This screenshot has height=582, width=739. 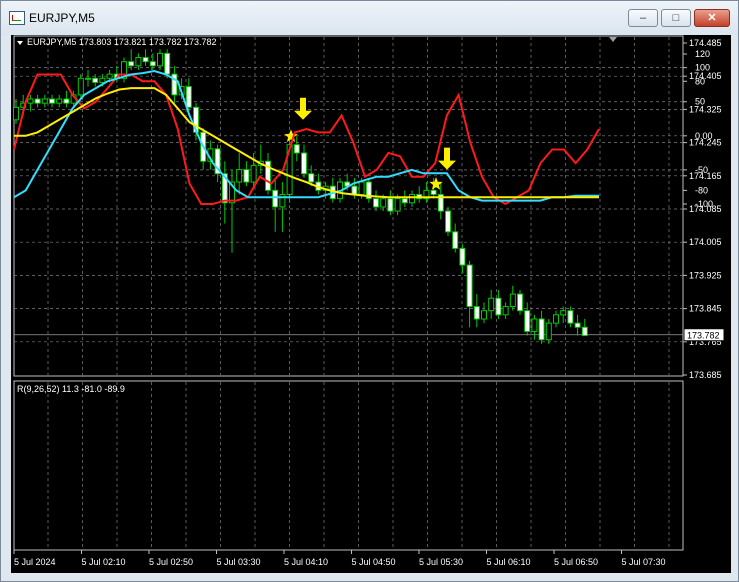 I want to click on indicator-axis-label: -100, so click(x=704, y=204).